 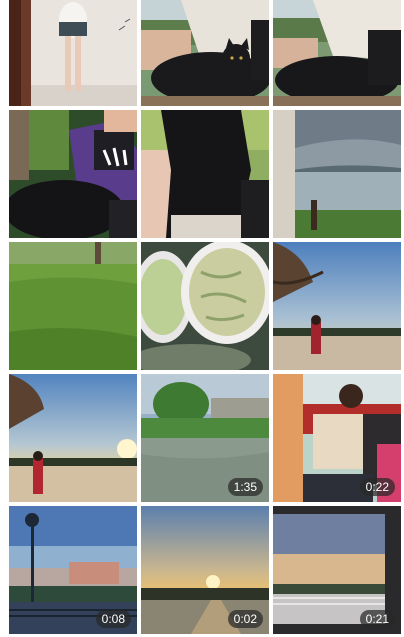 I want to click on photo-food-plates-image, so click(x=205, y=306).